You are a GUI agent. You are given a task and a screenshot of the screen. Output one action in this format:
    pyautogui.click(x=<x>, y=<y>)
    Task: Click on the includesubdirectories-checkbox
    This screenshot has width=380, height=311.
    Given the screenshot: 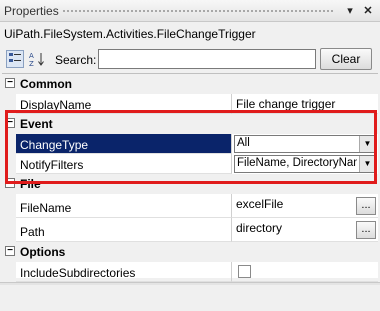 What is the action you would take?
    pyautogui.click(x=244, y=271)
    